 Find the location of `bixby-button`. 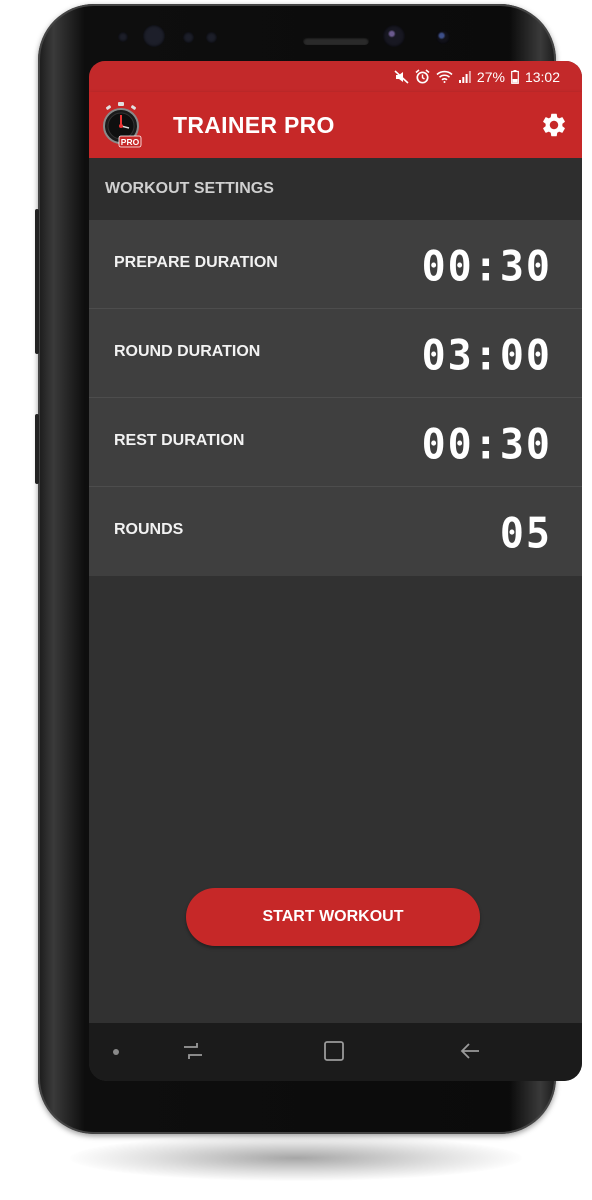

bixby-button is located at coordinates (37, 449).